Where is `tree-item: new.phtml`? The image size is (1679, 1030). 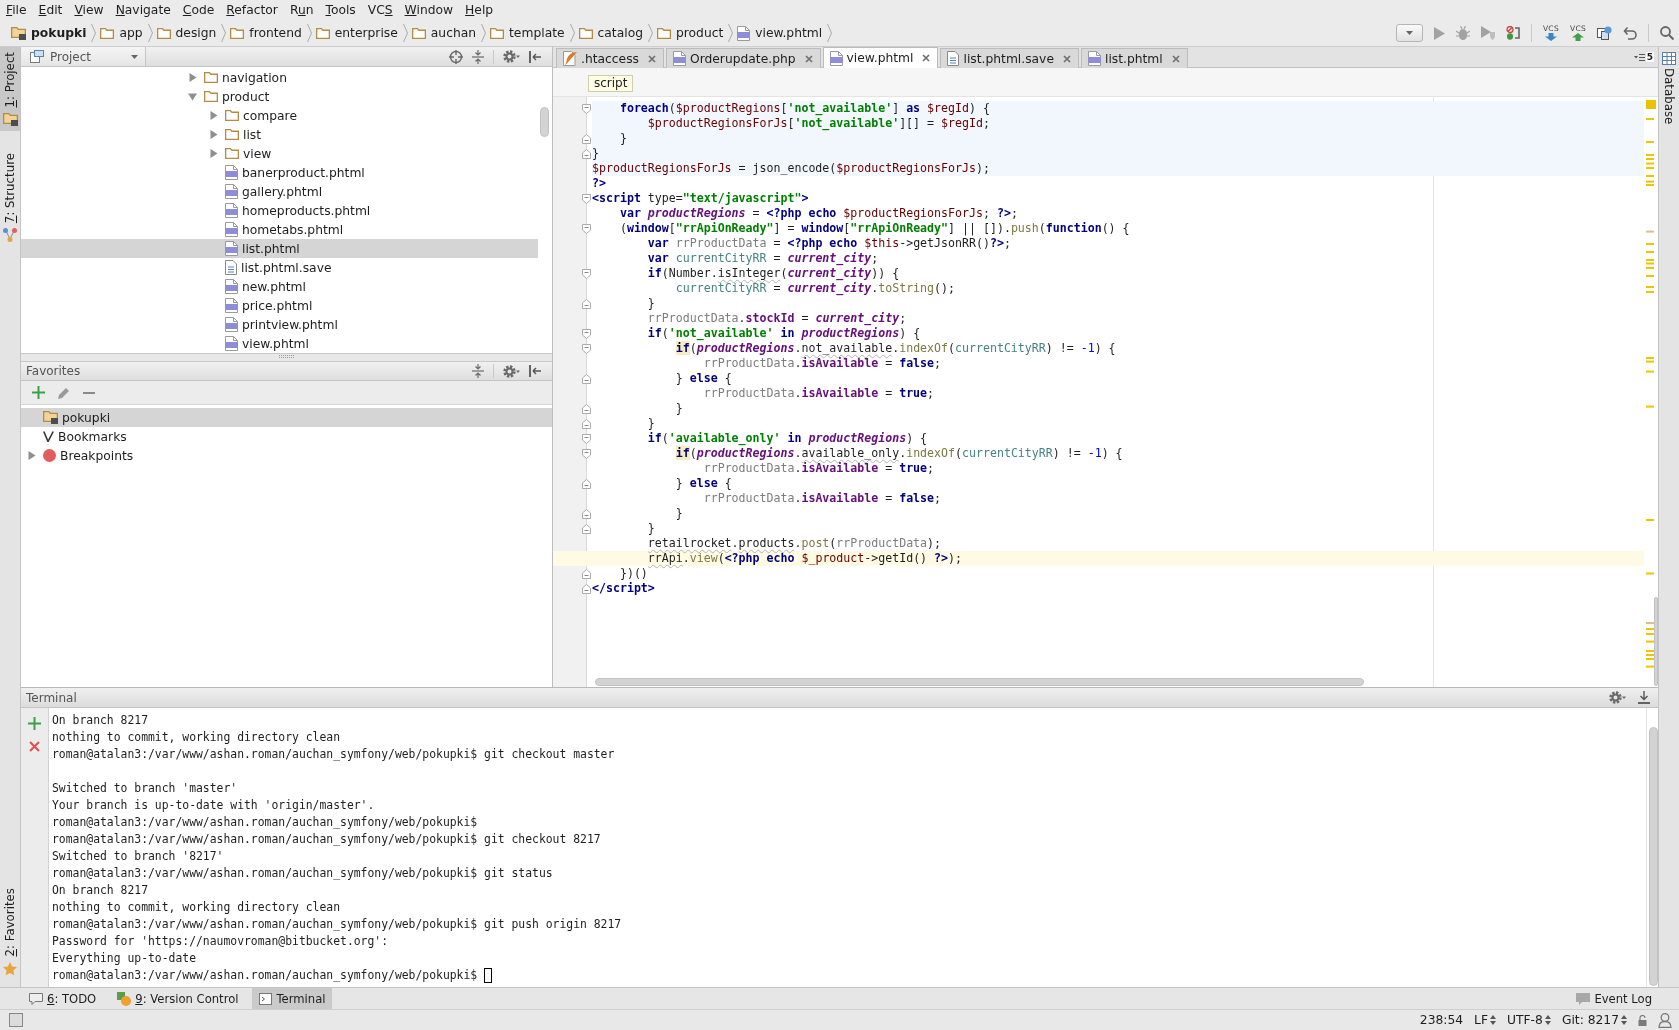
tree-item: new.phtml is located at coordinates (279, 286).